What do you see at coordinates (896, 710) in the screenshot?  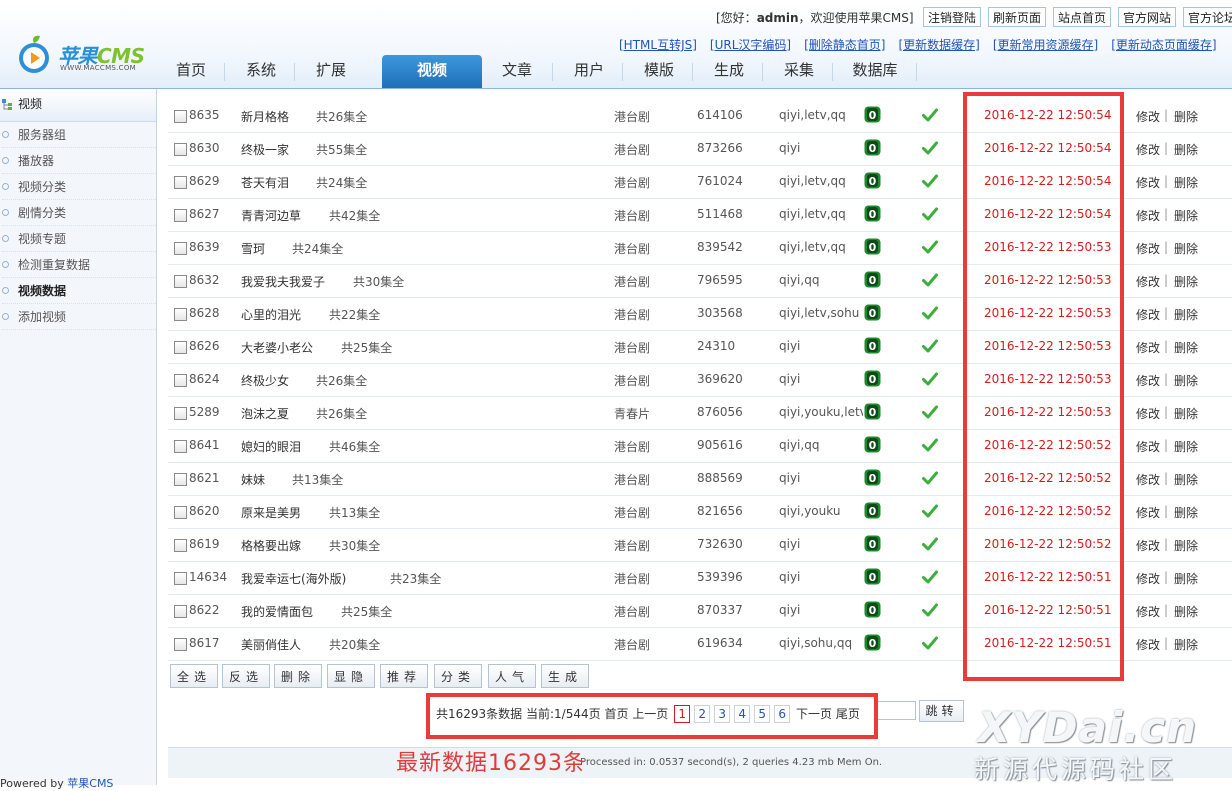 I see `page-jump-input` at bounding box center [896, 710].